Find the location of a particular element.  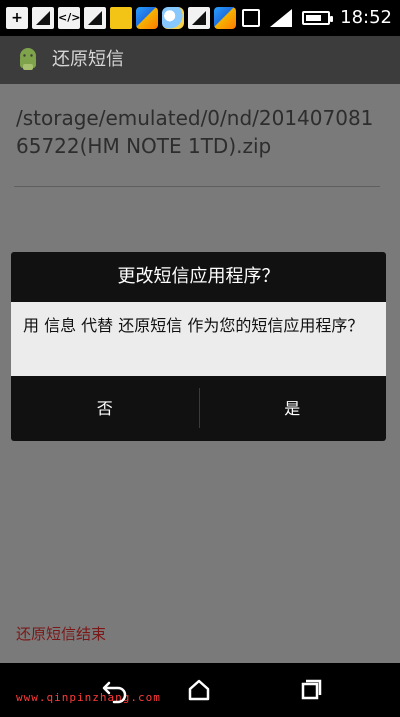

app-notification-icon is located at coordinates (121, 18).